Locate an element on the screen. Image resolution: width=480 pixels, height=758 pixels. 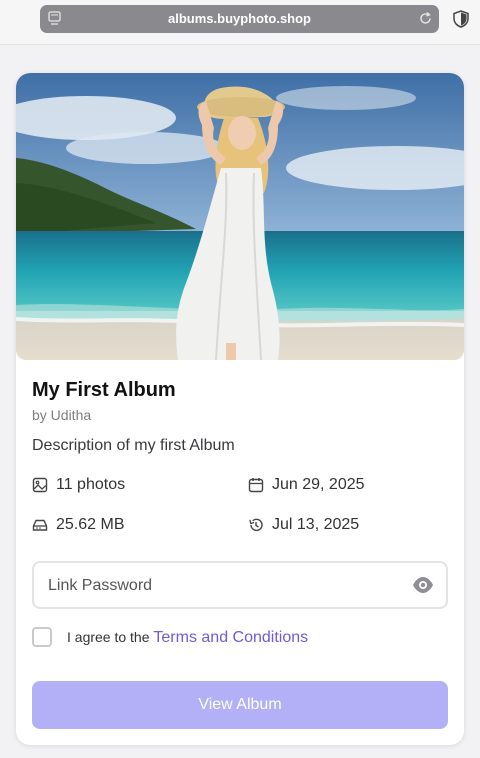
eye-icon is located at coordinates (423, 585).